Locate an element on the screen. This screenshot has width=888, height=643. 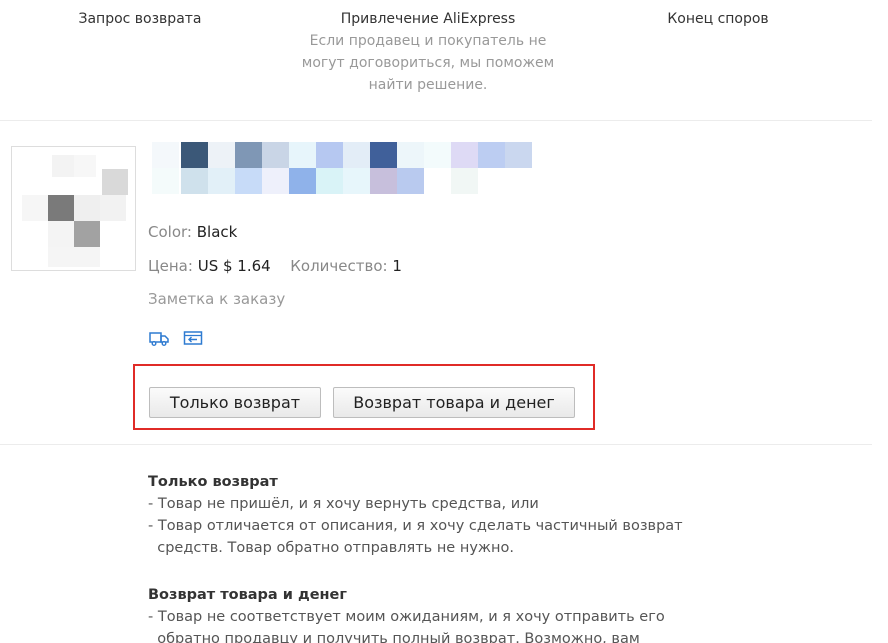
step-description-line: могут договориться, мы поможем is located at coordinates (428, 63).